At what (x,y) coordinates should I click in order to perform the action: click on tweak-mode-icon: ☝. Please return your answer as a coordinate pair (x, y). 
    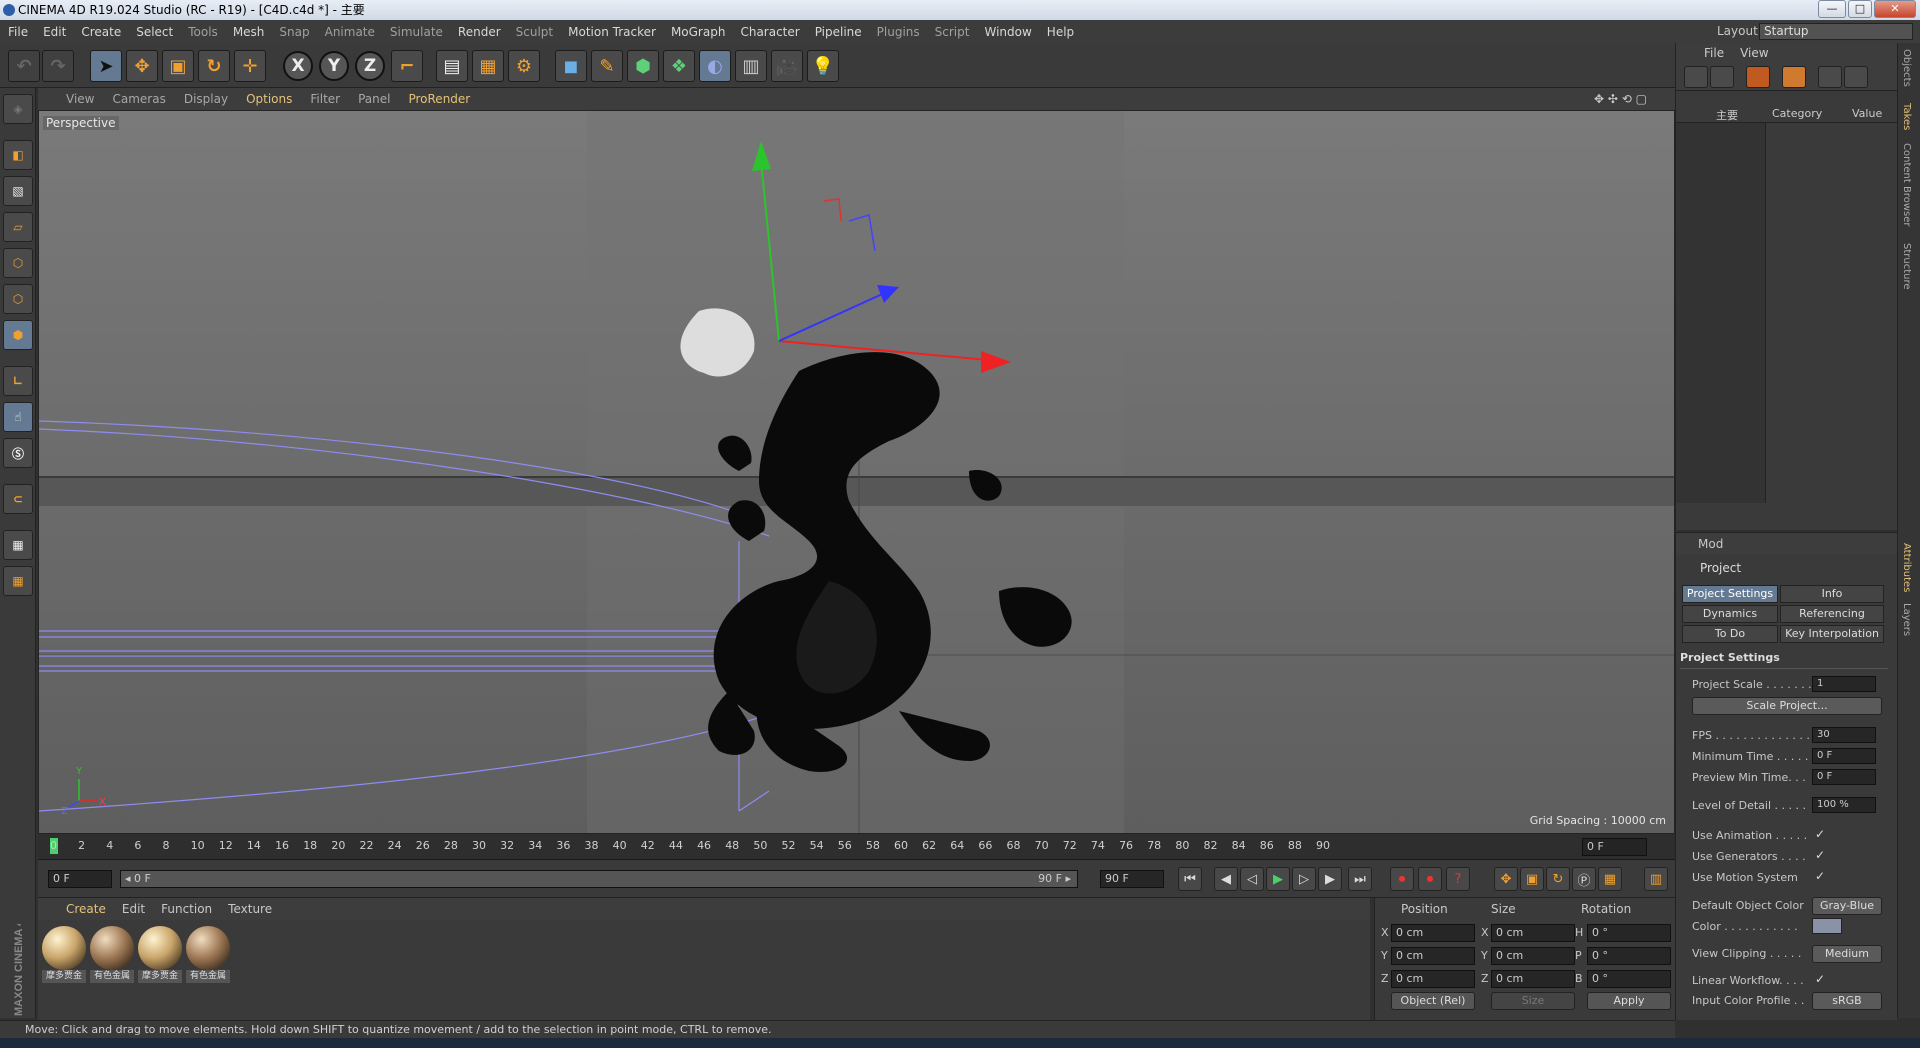
    Looking at the image, I should click on (18, 417).